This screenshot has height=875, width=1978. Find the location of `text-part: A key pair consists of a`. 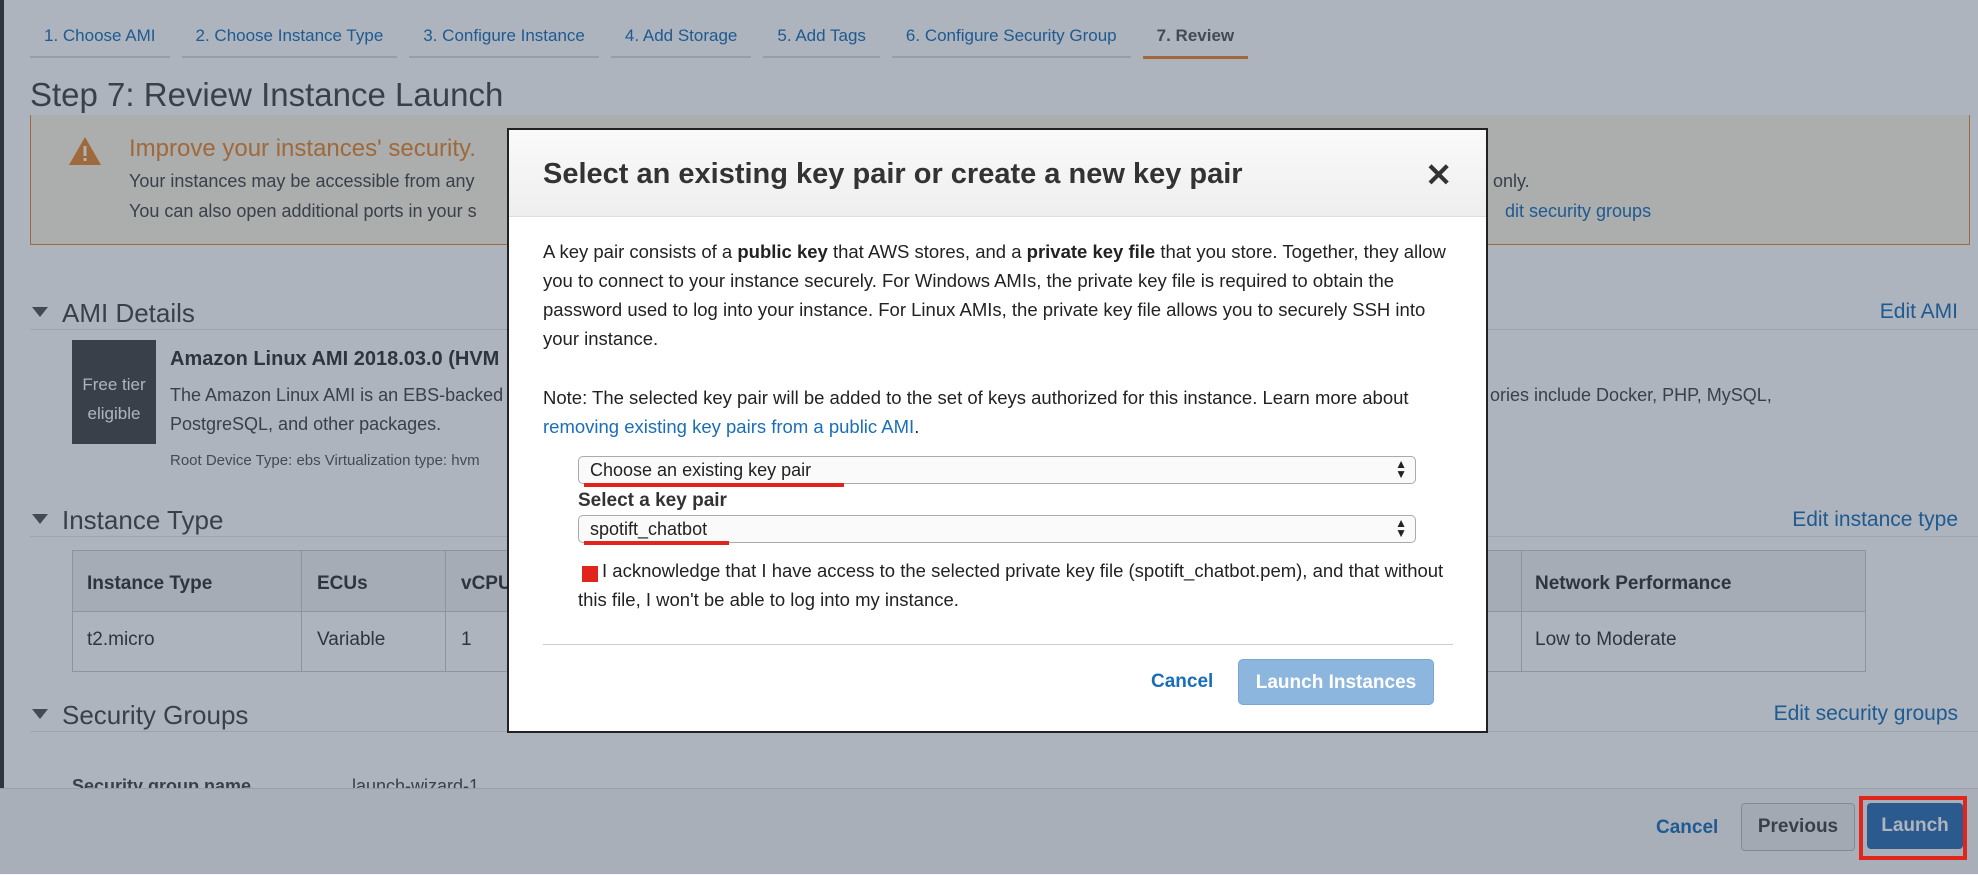

text-part: A key pair consists of a is located at coordinates (640, 251).